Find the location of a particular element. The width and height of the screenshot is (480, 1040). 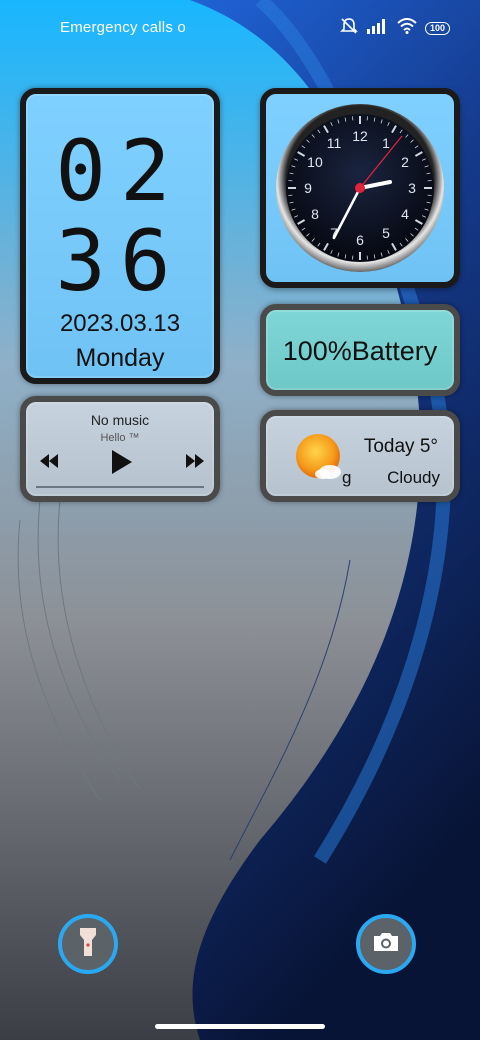

signal-icon is located at coordinates (377, 28).